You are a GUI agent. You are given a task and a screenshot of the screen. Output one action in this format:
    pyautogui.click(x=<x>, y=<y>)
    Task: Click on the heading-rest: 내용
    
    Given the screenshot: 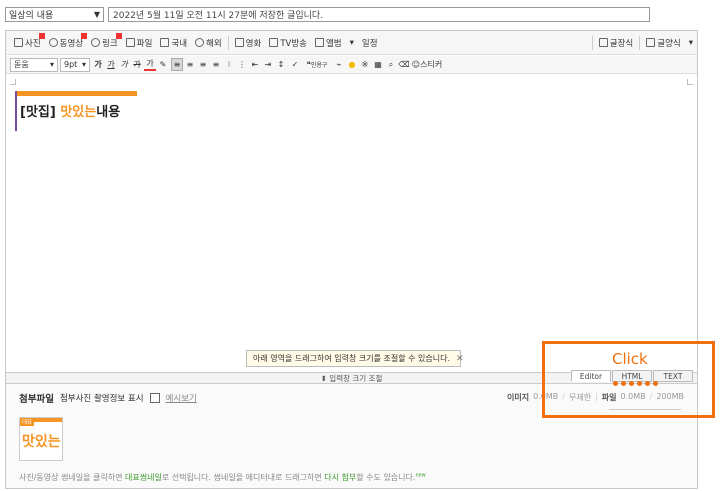 What is the action you would take?
    pyautogui.click(x=108, y=112)
    